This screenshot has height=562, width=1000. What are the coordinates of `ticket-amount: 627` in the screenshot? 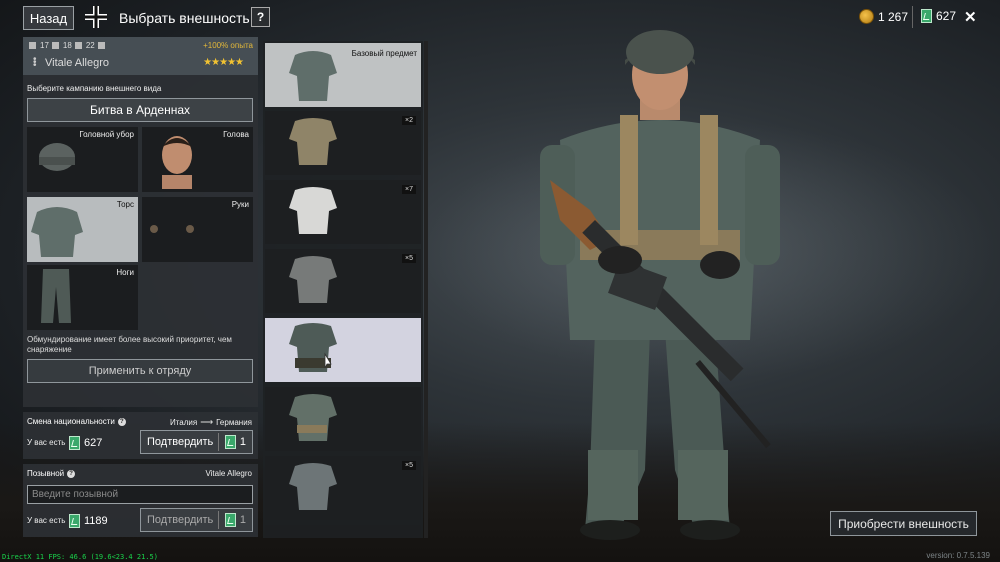 It's located at (946, 16).